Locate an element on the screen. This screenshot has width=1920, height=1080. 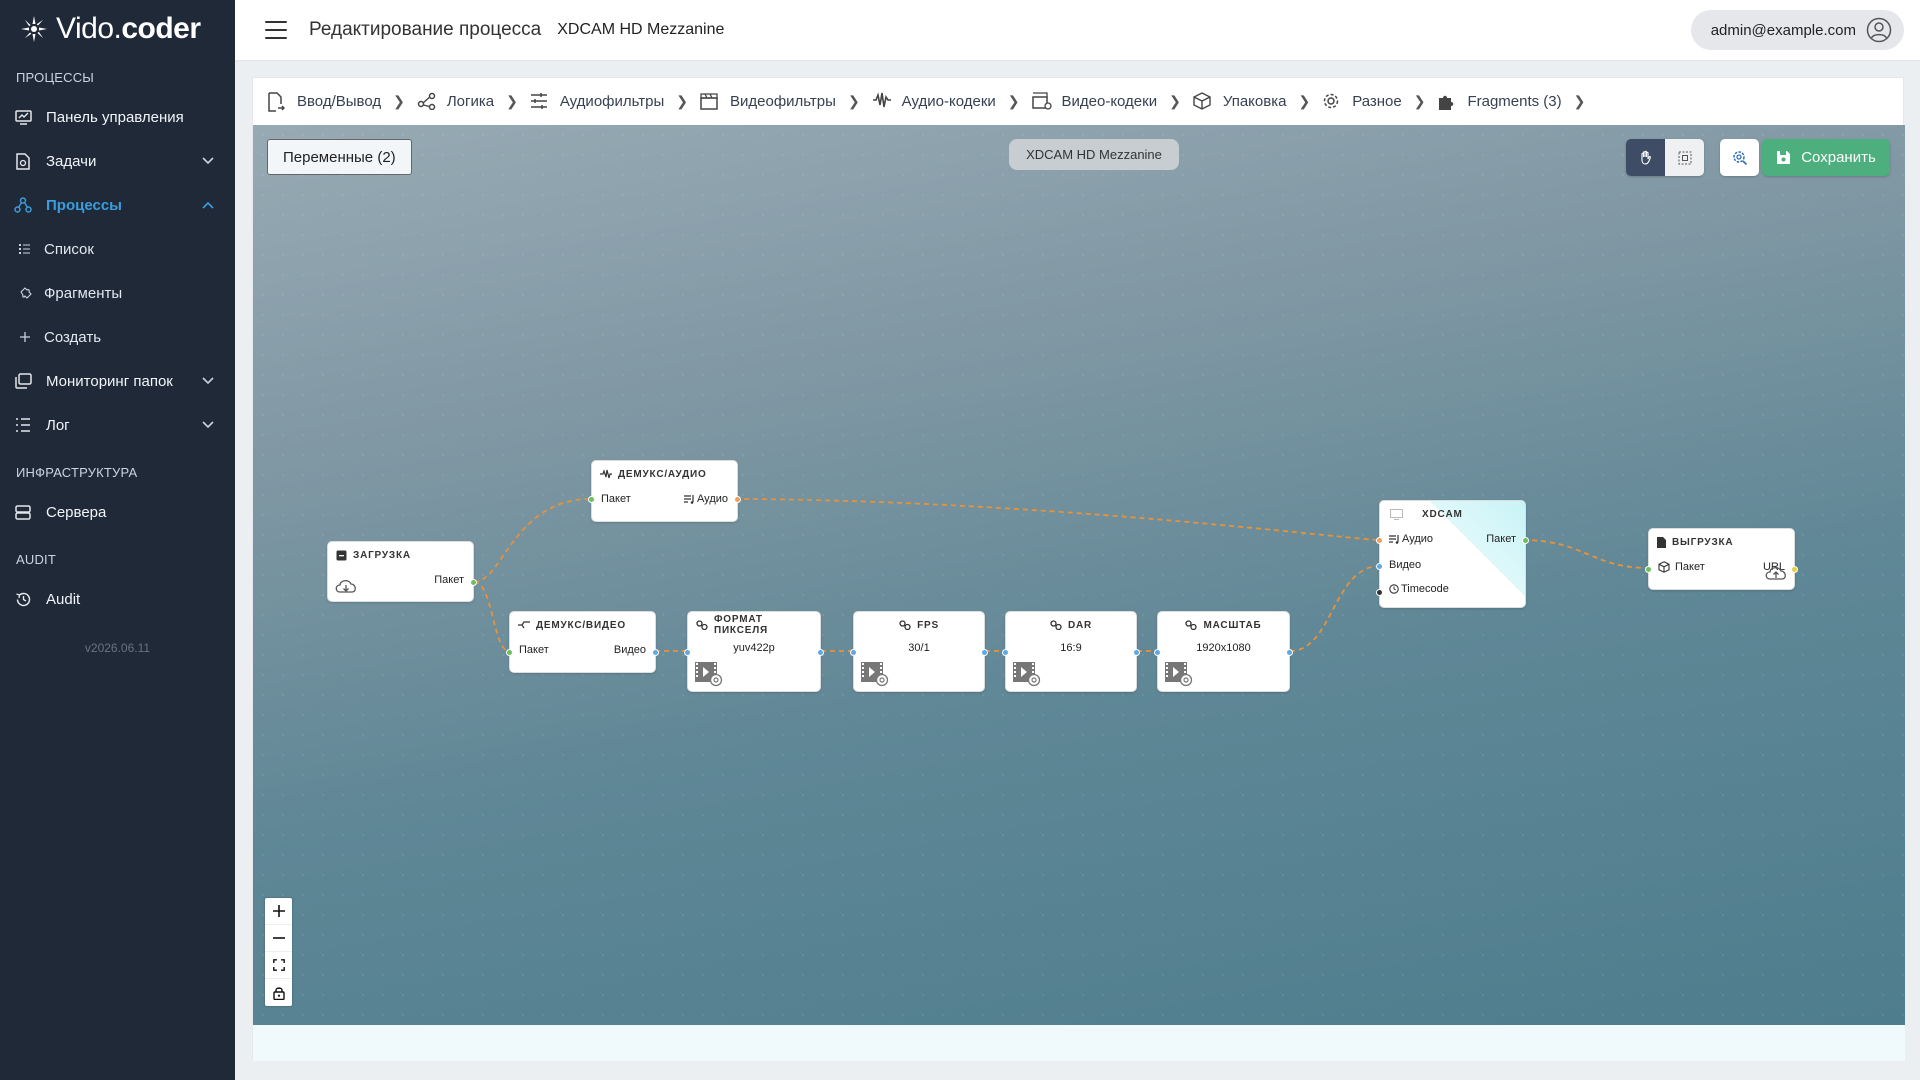
canvas-settings-button is located at coordinates (1739, 157).